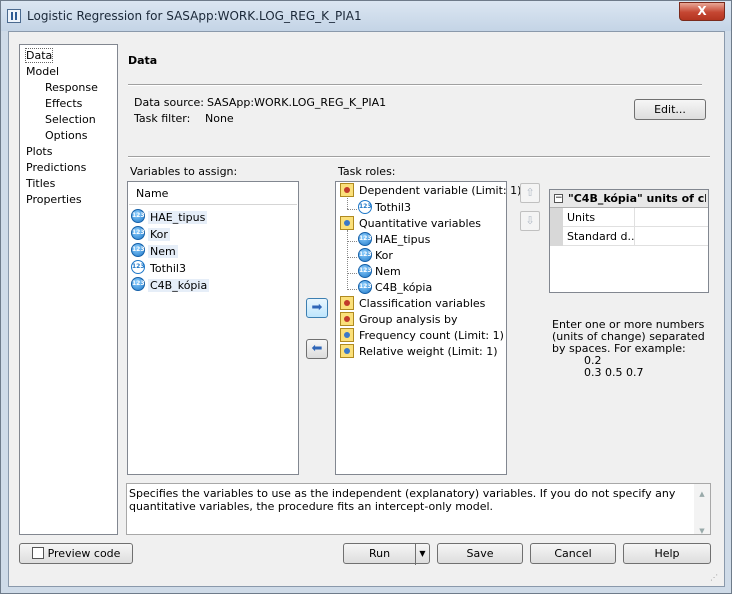 This screenshot has width=732, height=594. Describe the element at coordinates (422, 336) in the screenshot. I see `role-frequency-count: Frequency count (Limit: 1)` at that location.